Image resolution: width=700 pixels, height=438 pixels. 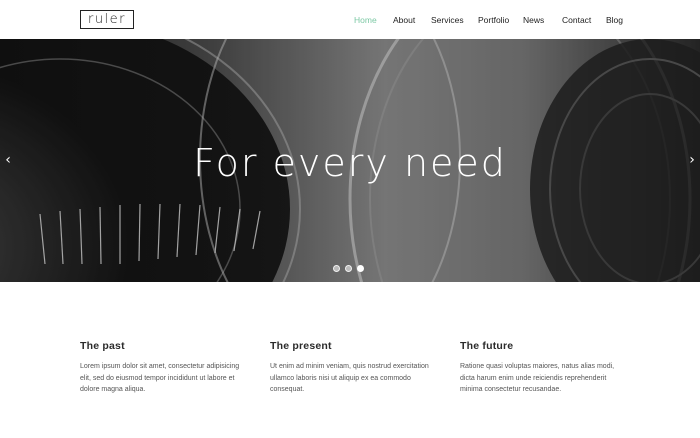 I want to click on nav-item-services: Services, so click(x=447, y=20).